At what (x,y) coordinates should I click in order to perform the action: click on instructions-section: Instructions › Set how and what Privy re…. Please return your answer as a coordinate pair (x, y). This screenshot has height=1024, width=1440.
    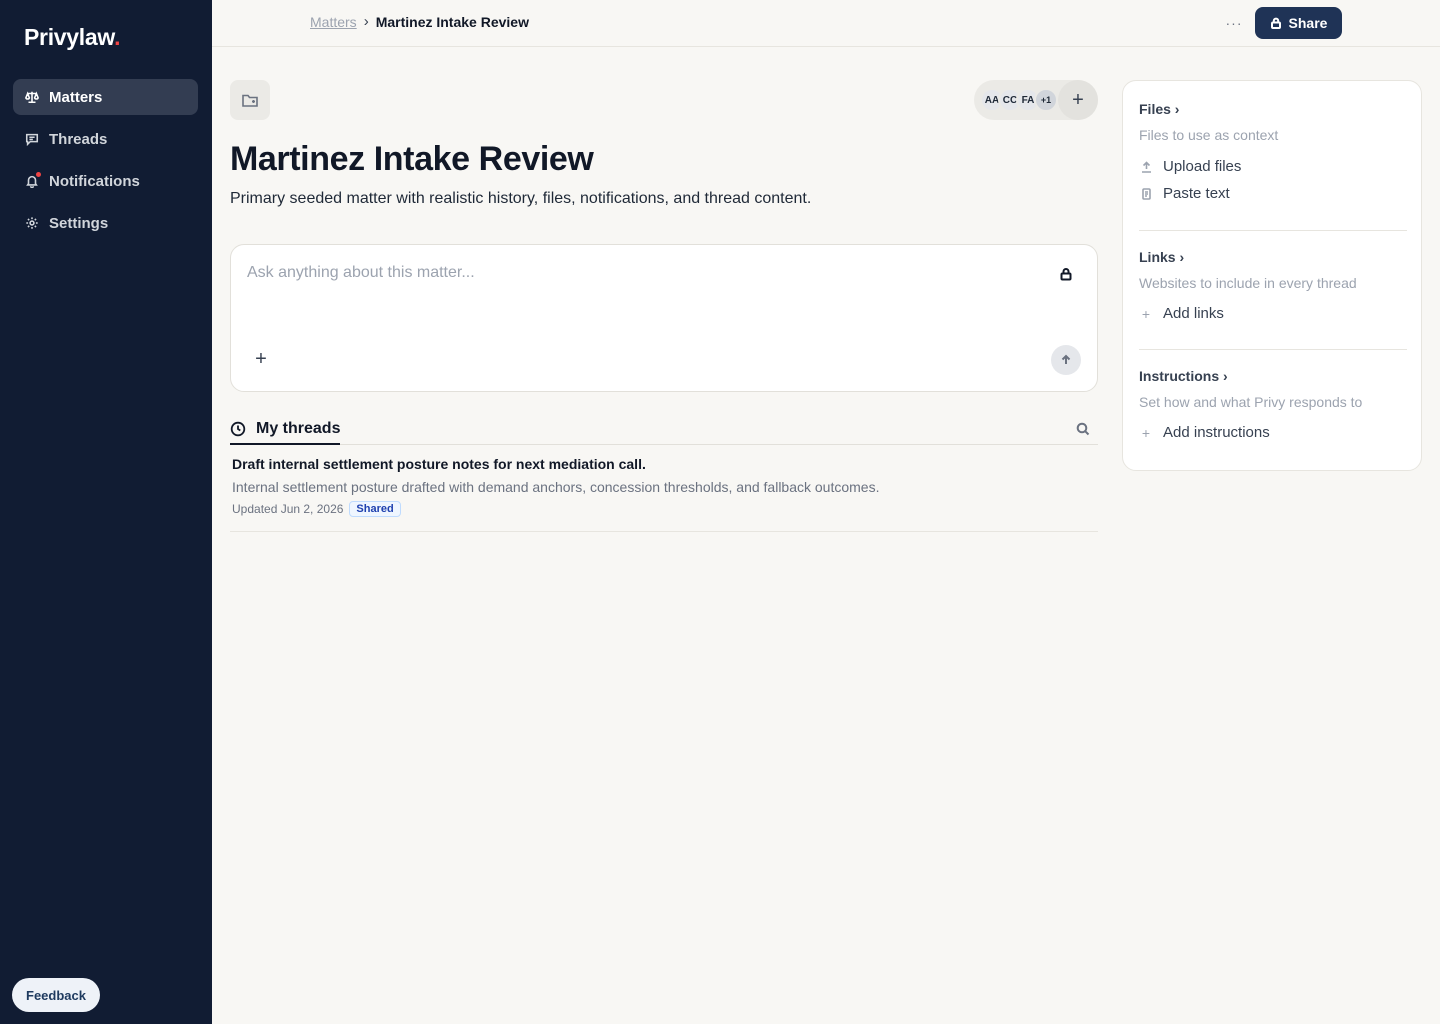
    Looking at the image, I should click on (1273, 404).